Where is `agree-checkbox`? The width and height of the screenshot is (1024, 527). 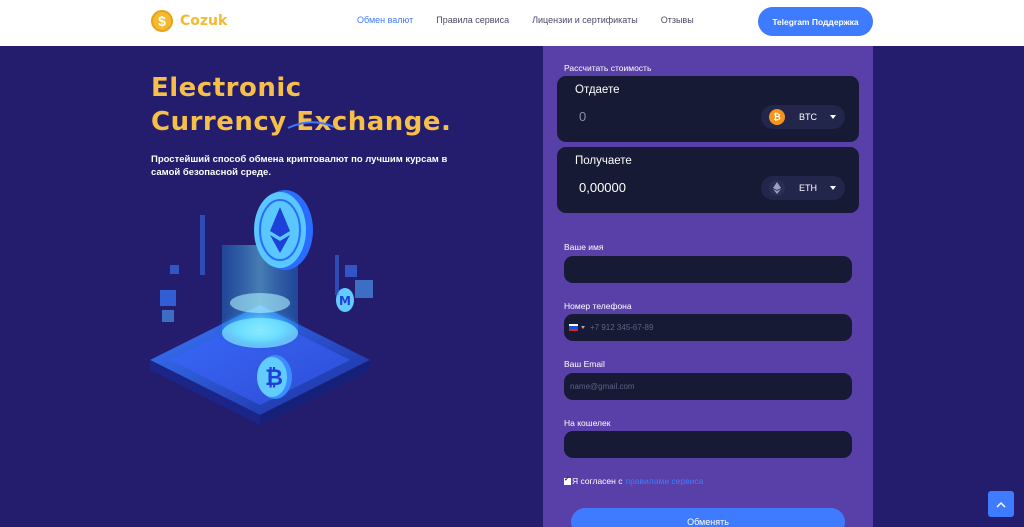
agree-checkbox is located at coordinates (567, 480).